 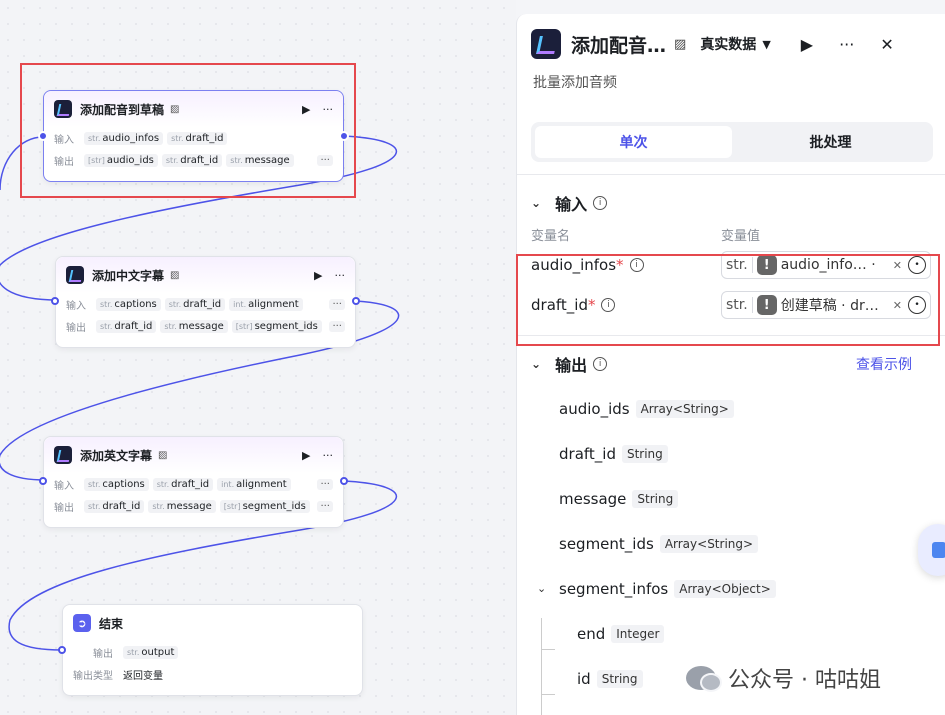 I want to click on input-row-draft-id: draft_id * i str. ! 创建草稿 · dr… ✕ •, so click(x=731, y=305).